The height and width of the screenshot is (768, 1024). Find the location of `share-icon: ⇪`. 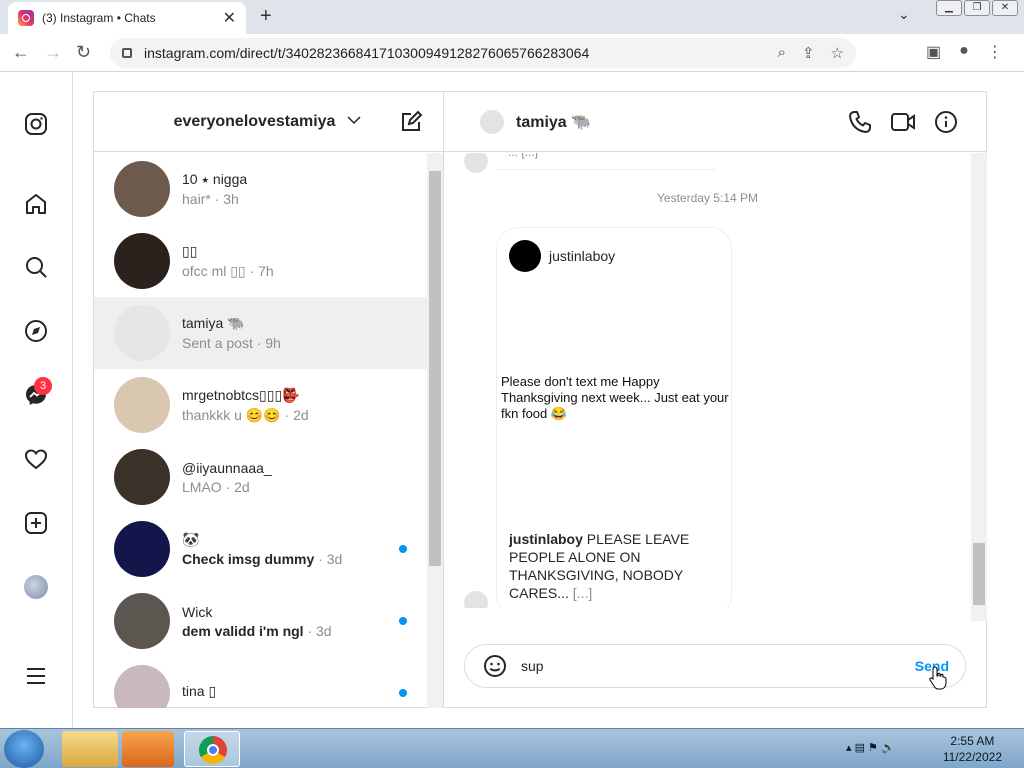

share-icon: ⇪ is located at coordinates (808, 53).